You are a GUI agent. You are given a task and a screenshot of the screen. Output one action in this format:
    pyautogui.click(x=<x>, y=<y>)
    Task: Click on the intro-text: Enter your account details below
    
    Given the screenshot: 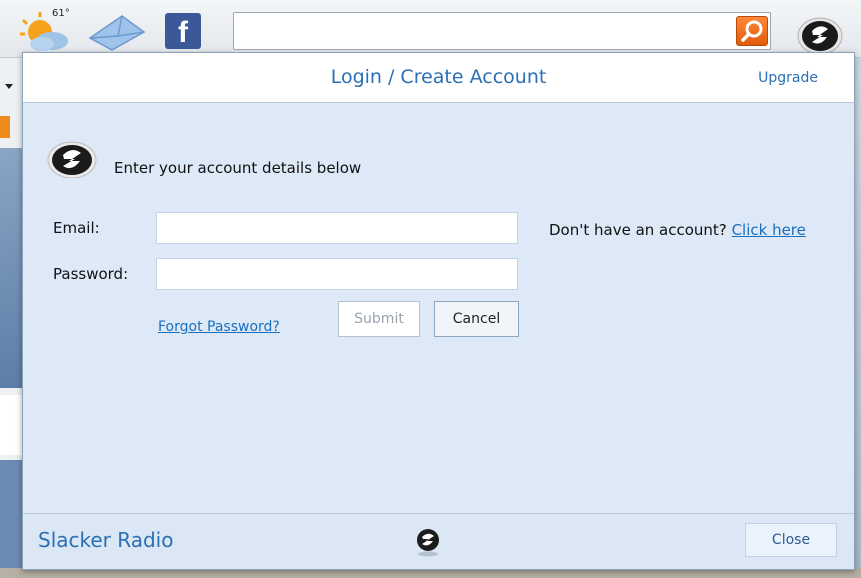 What is the action you would take?
    pyautogui.click(x=238, y=168)
    